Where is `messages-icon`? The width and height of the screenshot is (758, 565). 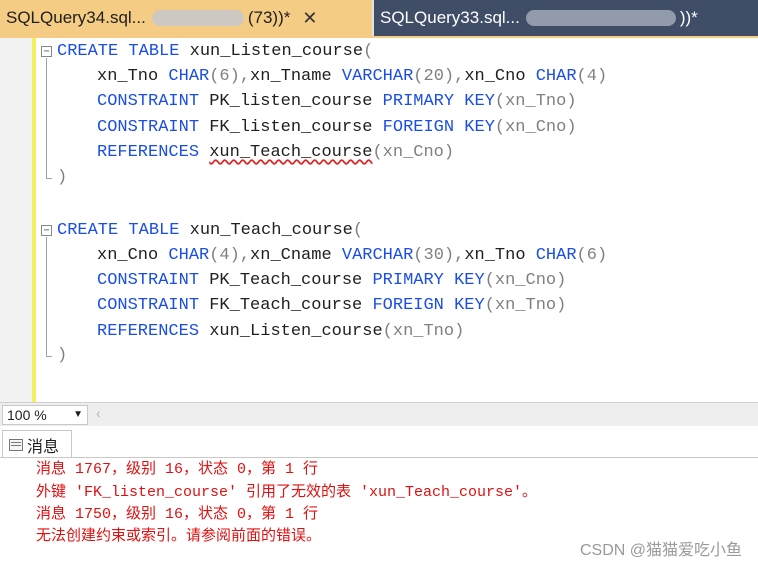
messages-icon is located at coordinates (16, 444).